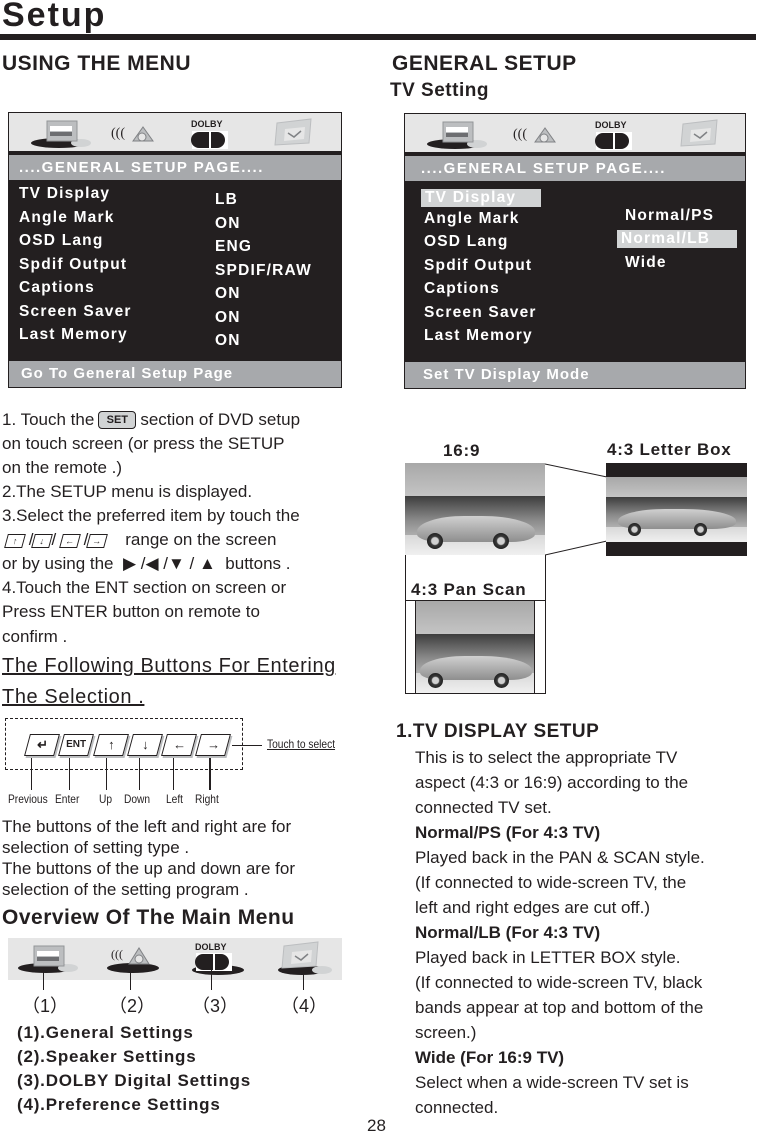 This screenshot has height=1135, width=760. I want to click on label-left: Left, so click(175, 799).